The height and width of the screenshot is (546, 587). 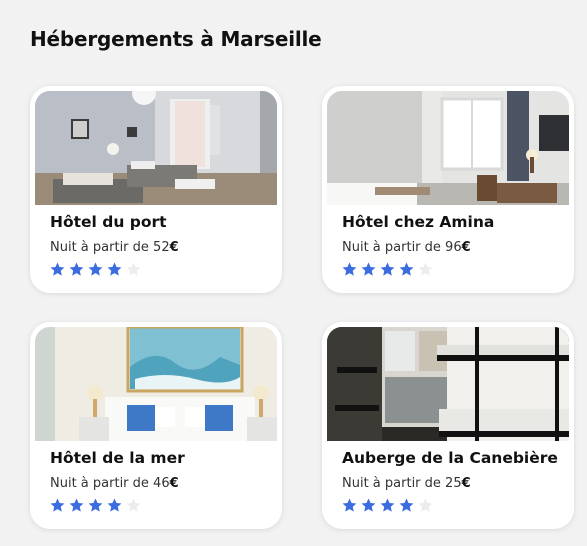 I want to click on listing-price: Nuit à partir de 96€, so click(x=406, y=247).